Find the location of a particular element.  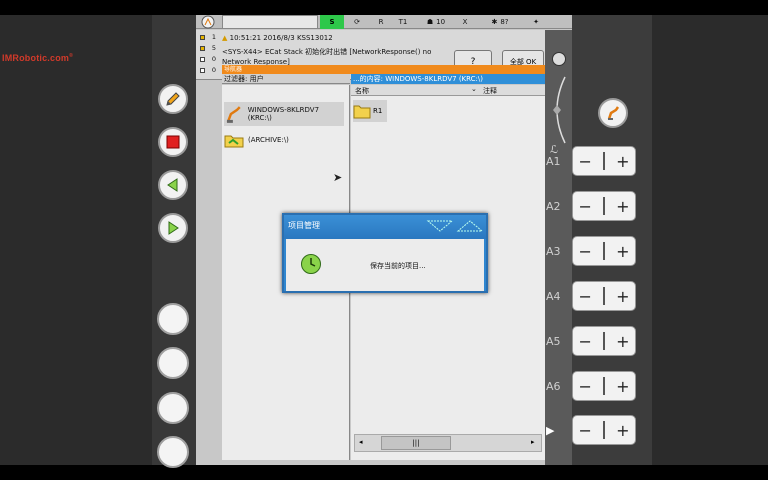

world-icon is located at coordinates (559, 59).